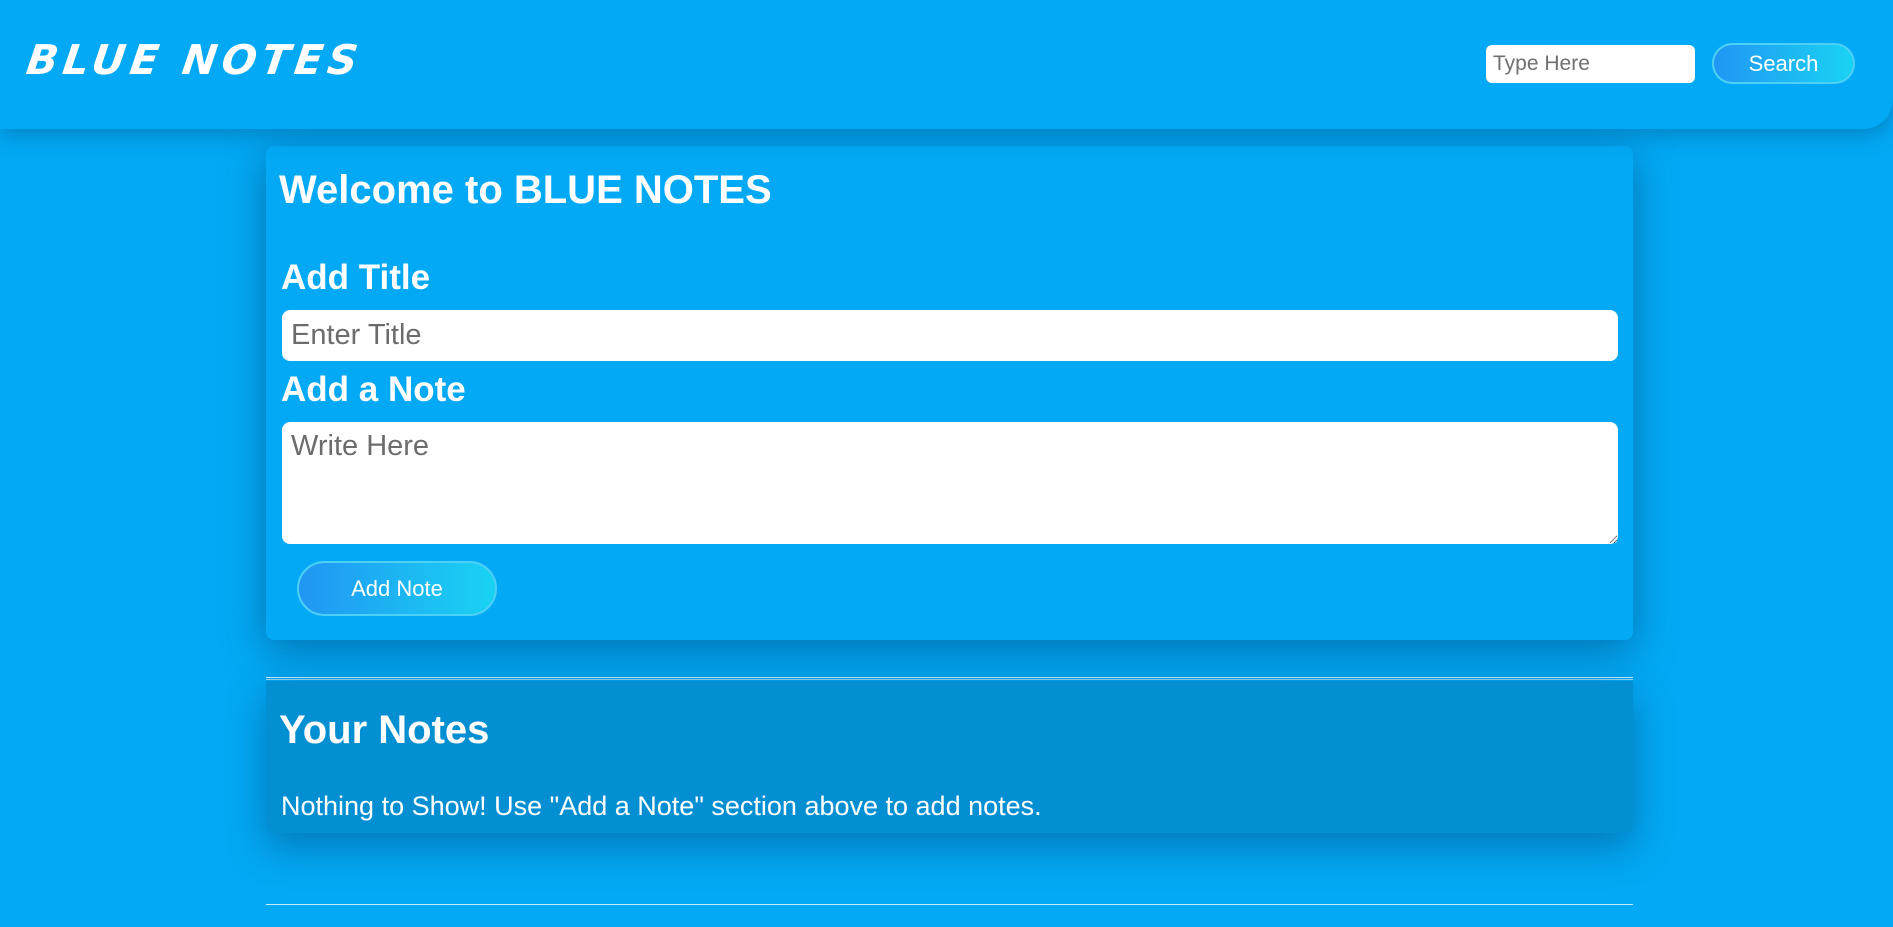 The image size is (1893, 927). Describe the element at coordinates (525, 190) in the screenshot. I see `welcome-heading: Welcome to BLUE NOTES` at that location.